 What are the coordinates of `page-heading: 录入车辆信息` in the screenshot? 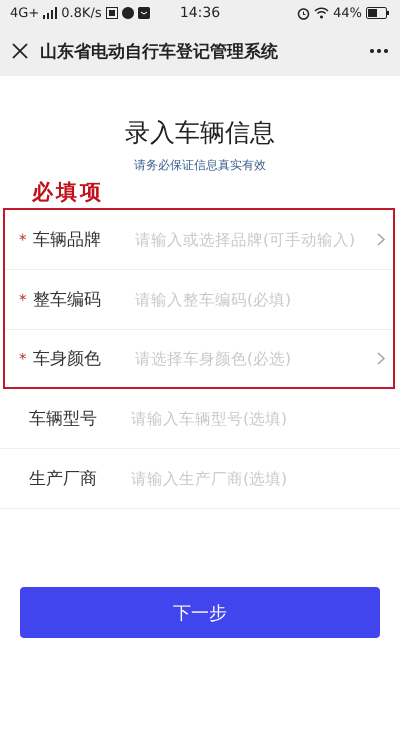 It's located at (200, 133).